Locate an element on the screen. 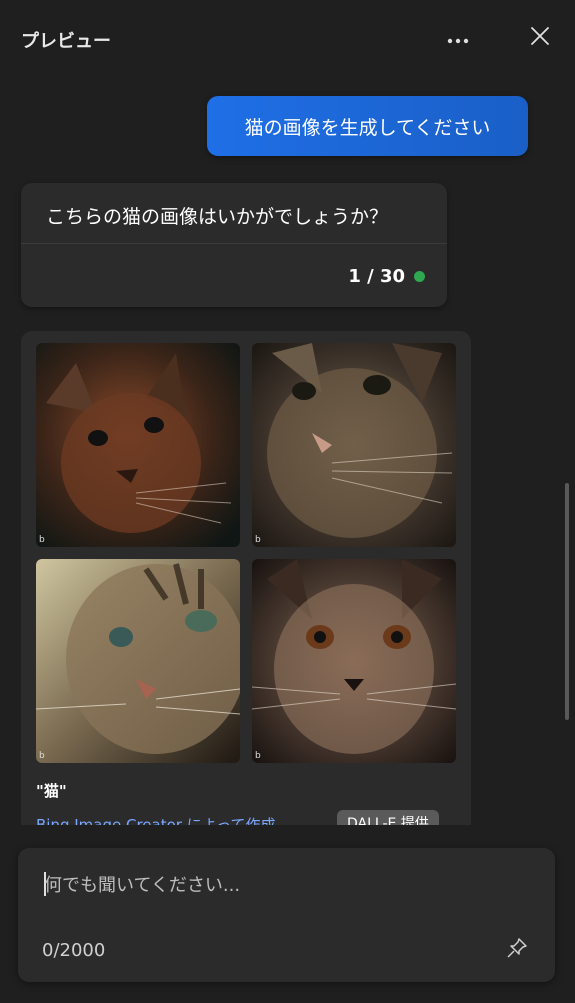 The width and height of the screenshot is (575, 1003). cat-image-1: b is located at coordinates (138, 445).